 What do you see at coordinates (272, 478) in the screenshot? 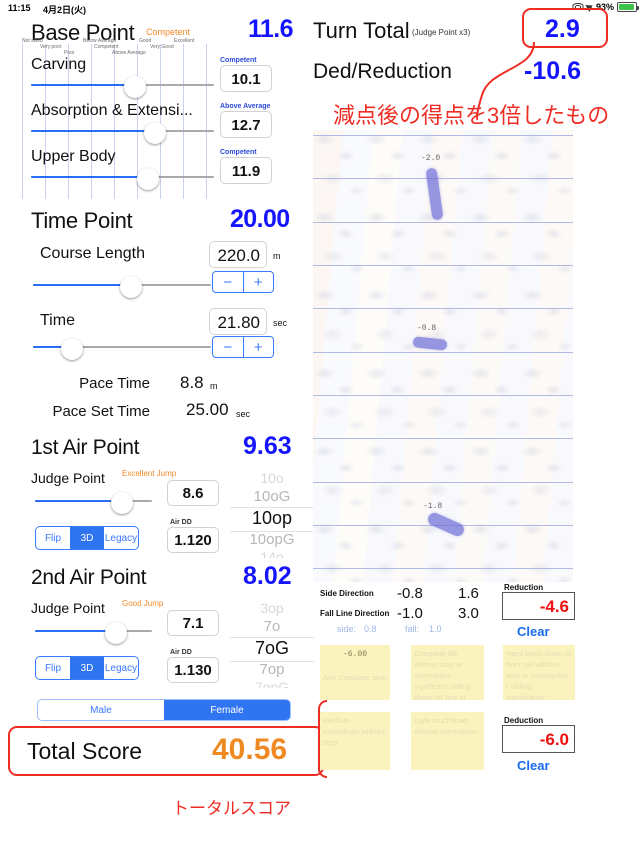
I see `picker-option: 10o` at bounding box center [272, 478].